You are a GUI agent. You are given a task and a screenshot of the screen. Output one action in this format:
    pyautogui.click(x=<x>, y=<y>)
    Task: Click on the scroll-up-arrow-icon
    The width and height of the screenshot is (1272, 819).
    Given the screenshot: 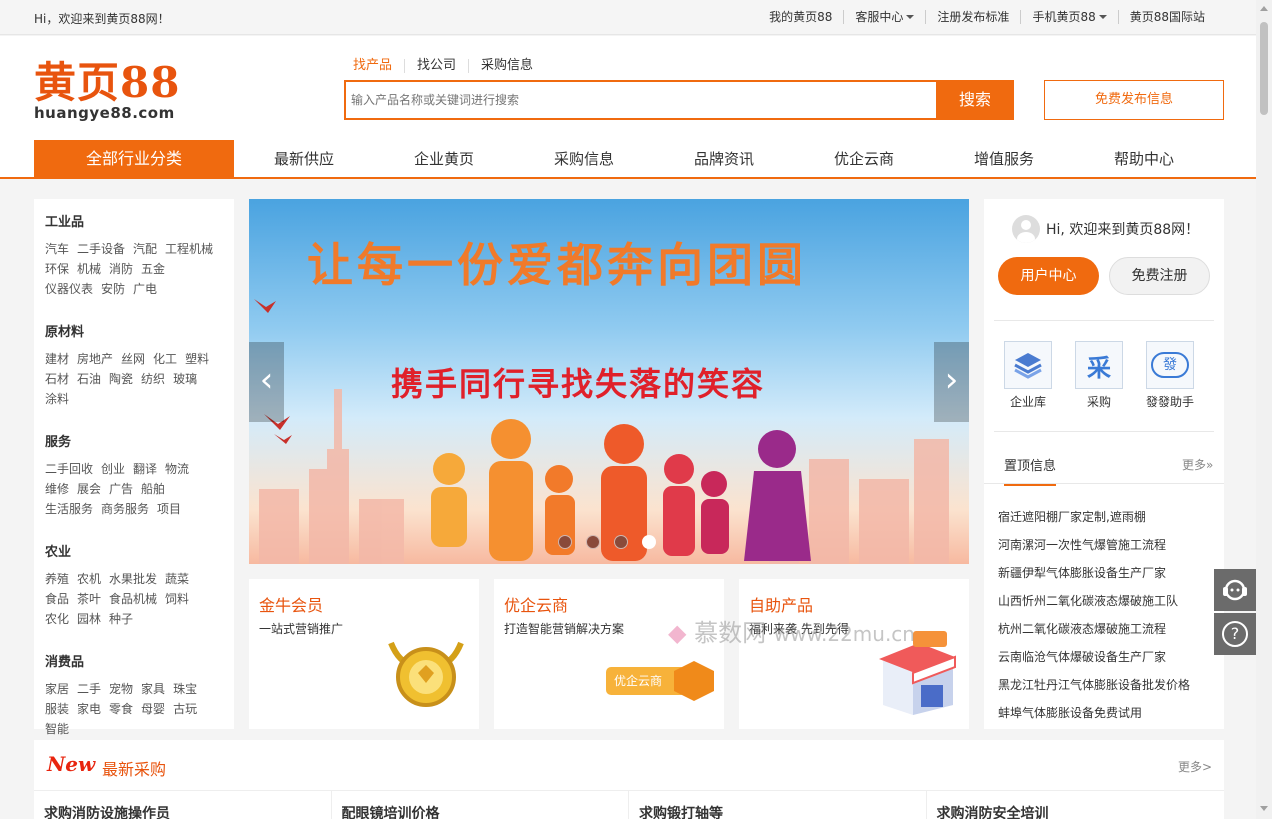 What is the action you would take?
    pyautogui.click(x=1264, y=8)
    